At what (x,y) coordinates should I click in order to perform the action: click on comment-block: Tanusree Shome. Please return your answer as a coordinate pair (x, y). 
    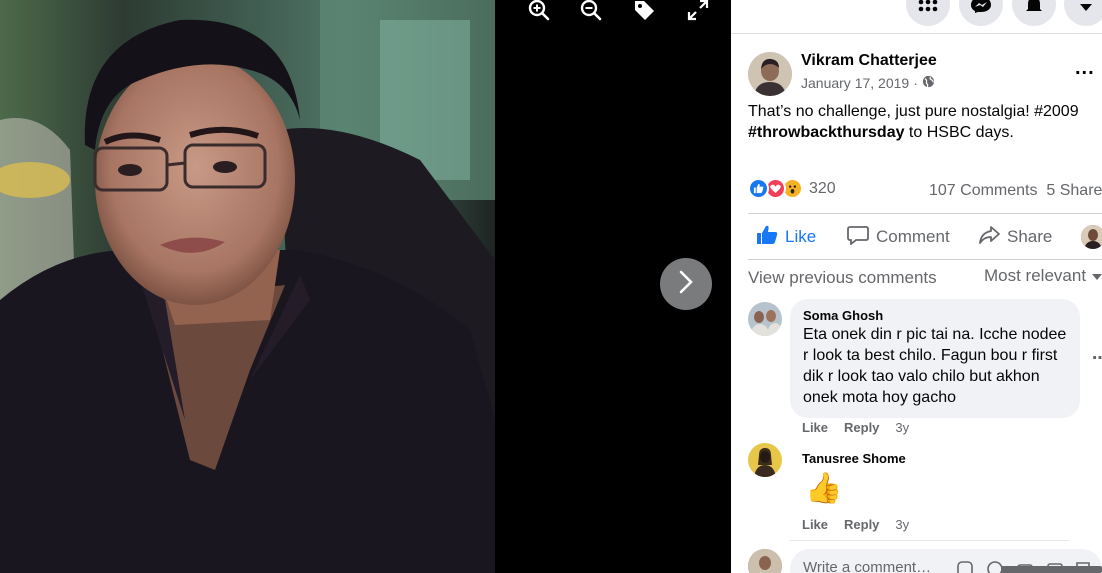
    Looking at the image, I should click on (854, 459).